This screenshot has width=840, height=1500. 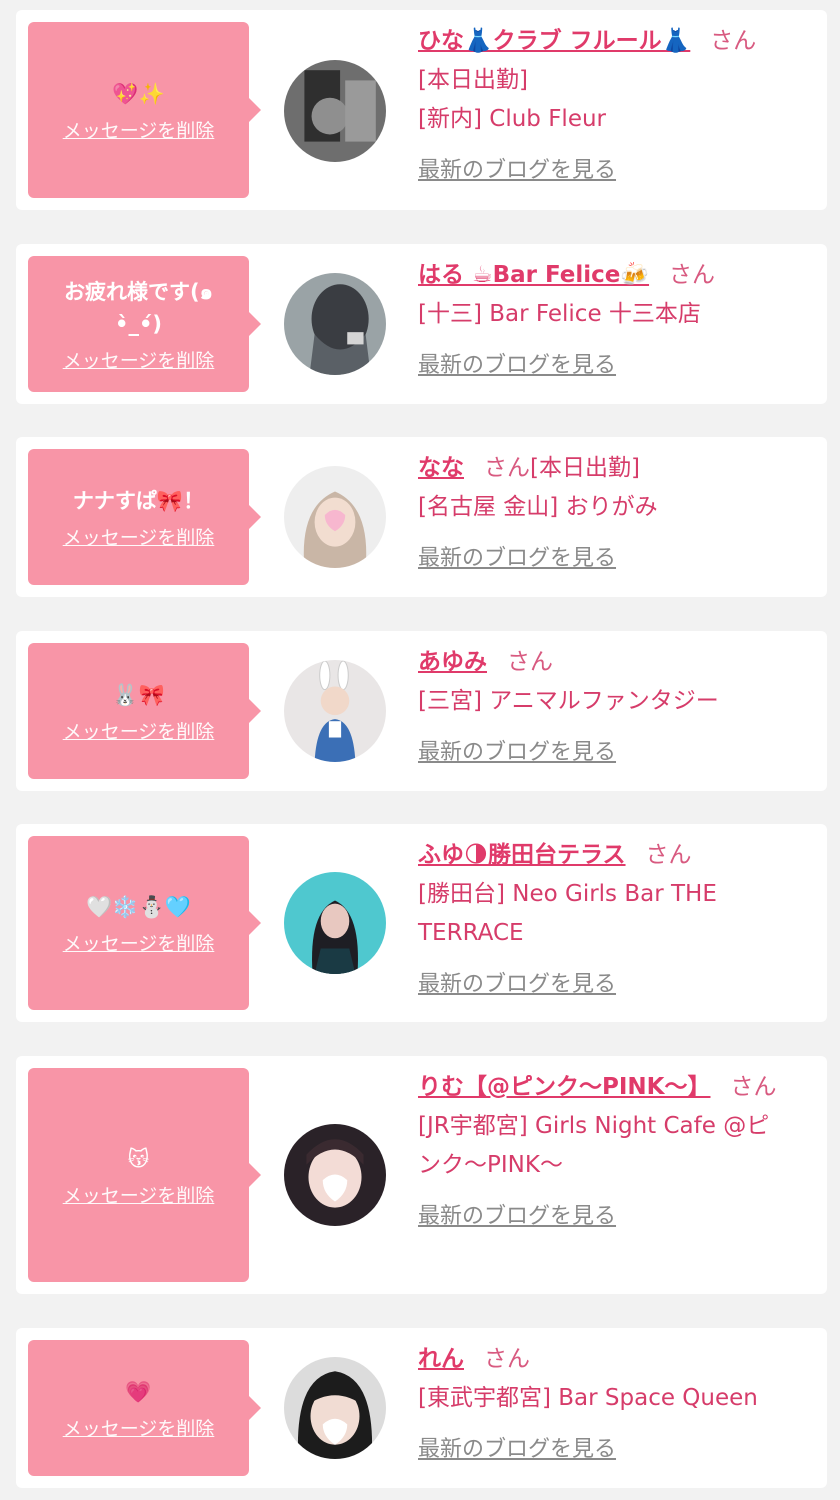 I want to click on shop-text: [名古屋 金山] おりがみ, so click(x=538, y=507).